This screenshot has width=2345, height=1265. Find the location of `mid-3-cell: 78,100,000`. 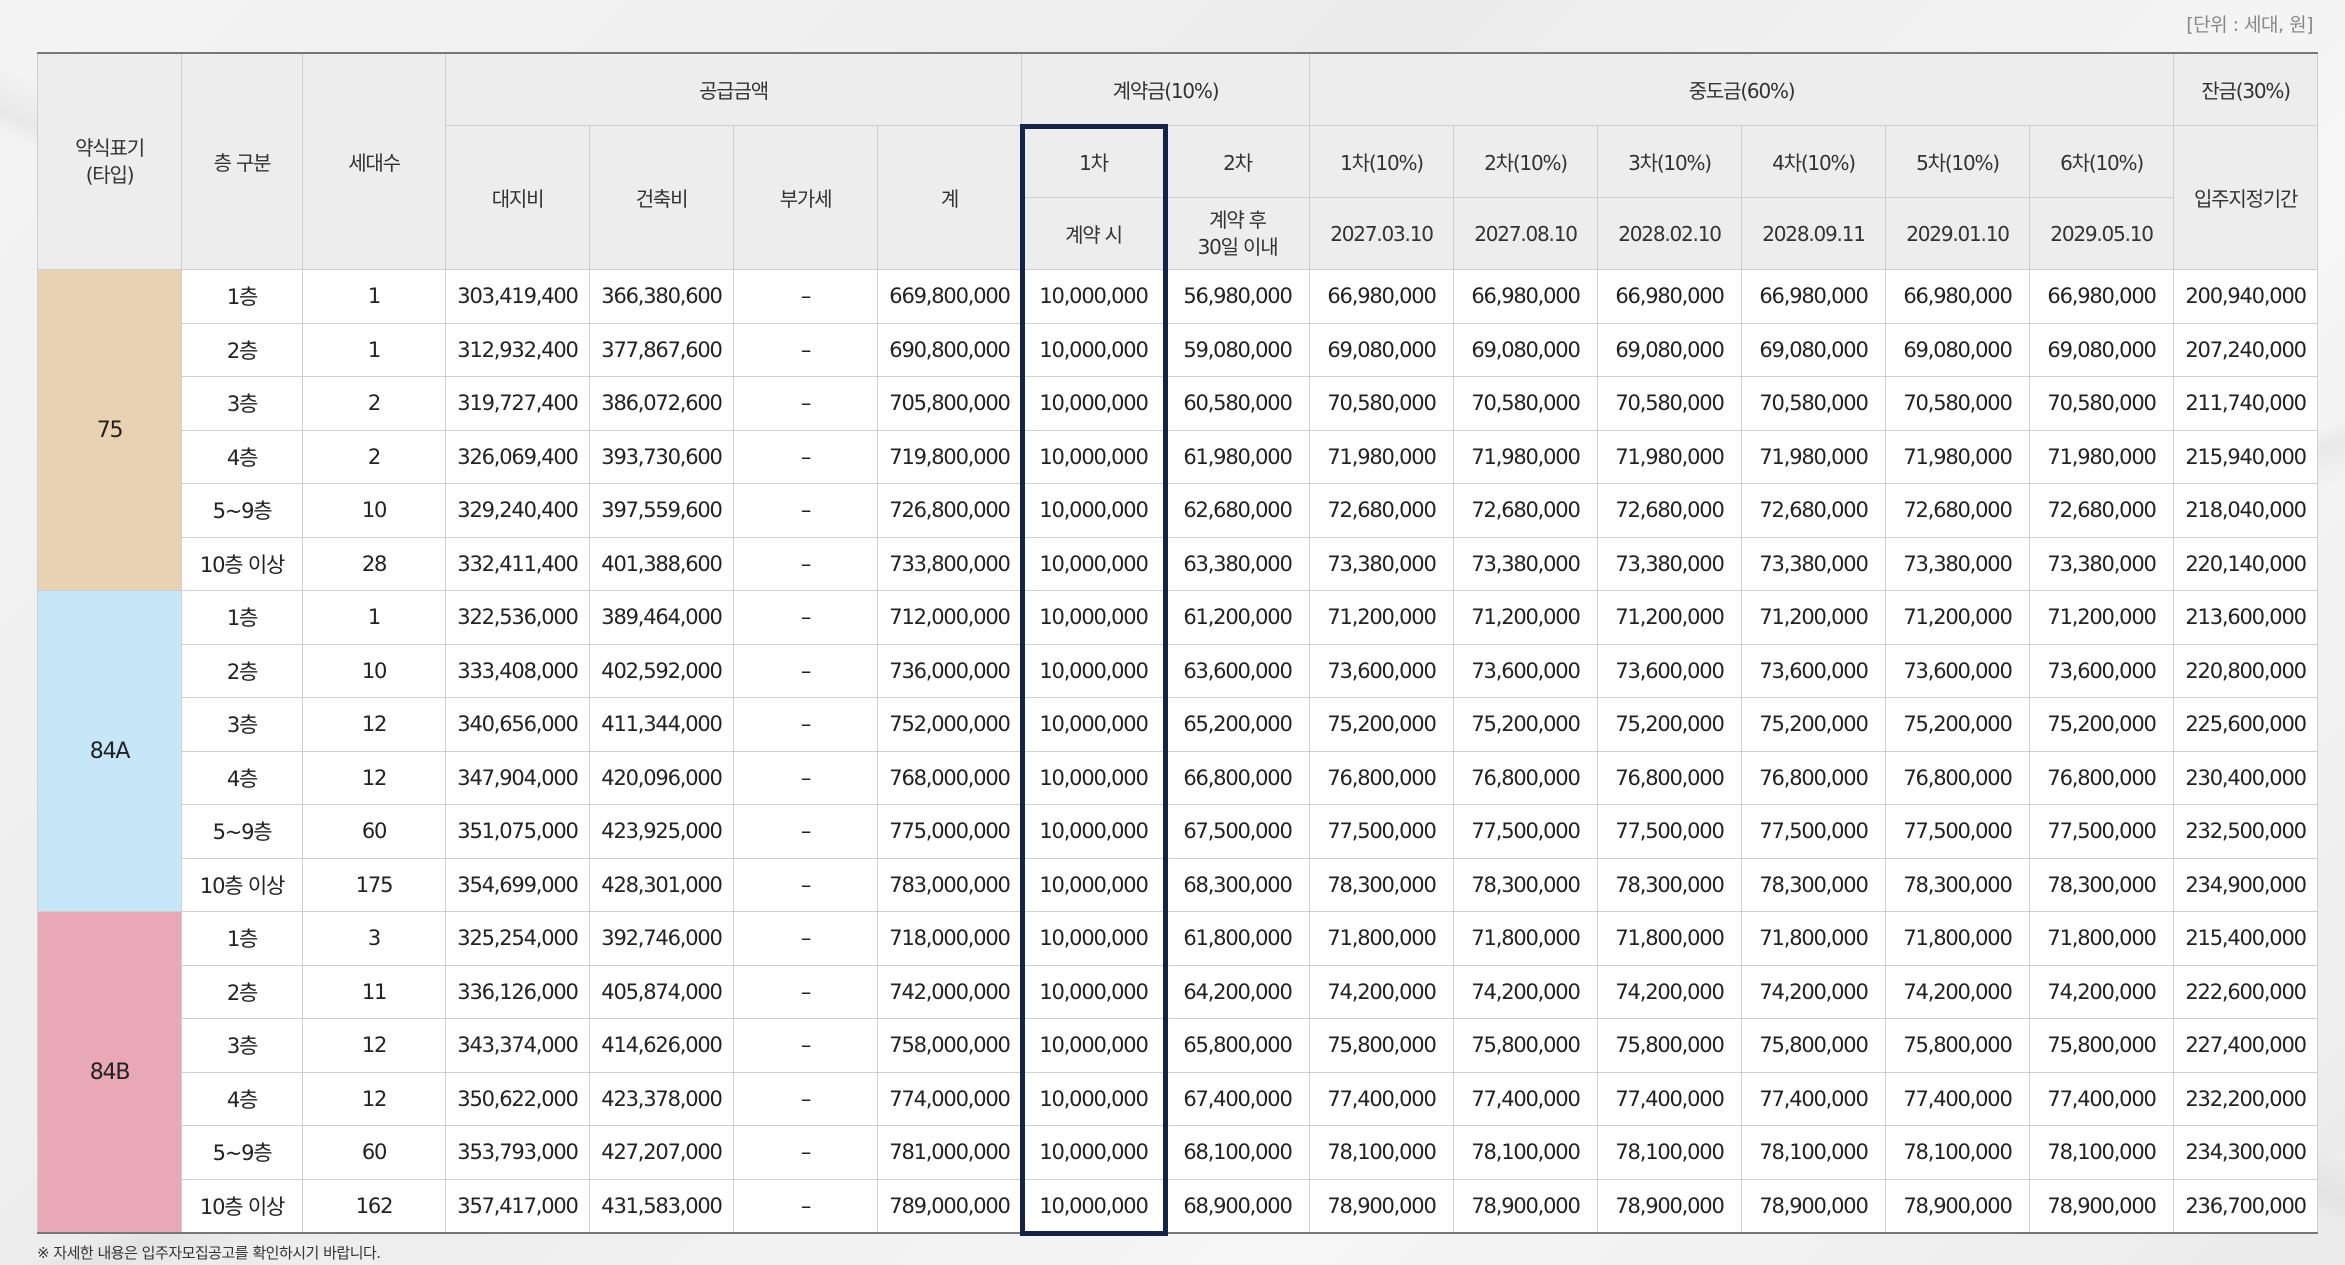

mid-3-cell: 78,100,000 is located at coordinates (1670, 1152).